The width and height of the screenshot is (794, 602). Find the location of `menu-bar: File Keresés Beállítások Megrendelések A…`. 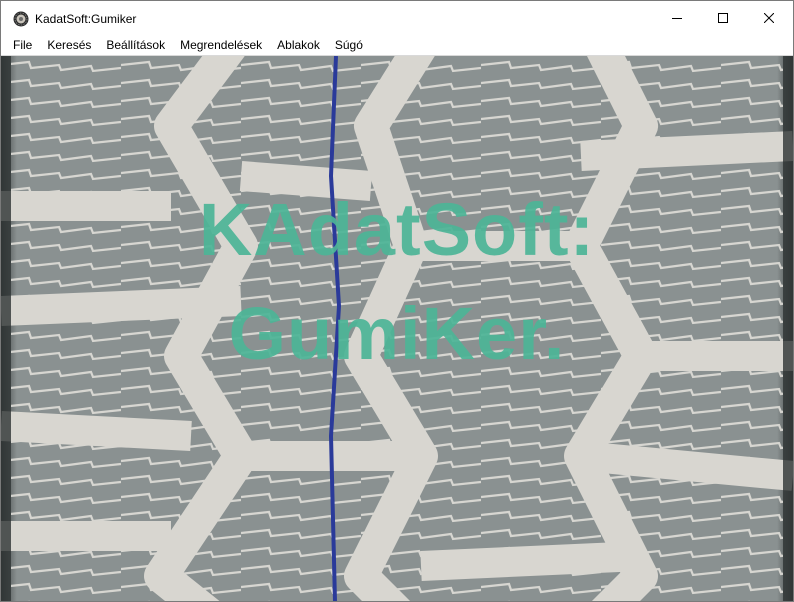

menu-bar: File Keresés Beállítások Megrendelések A… is located at coordinates (397, 45).